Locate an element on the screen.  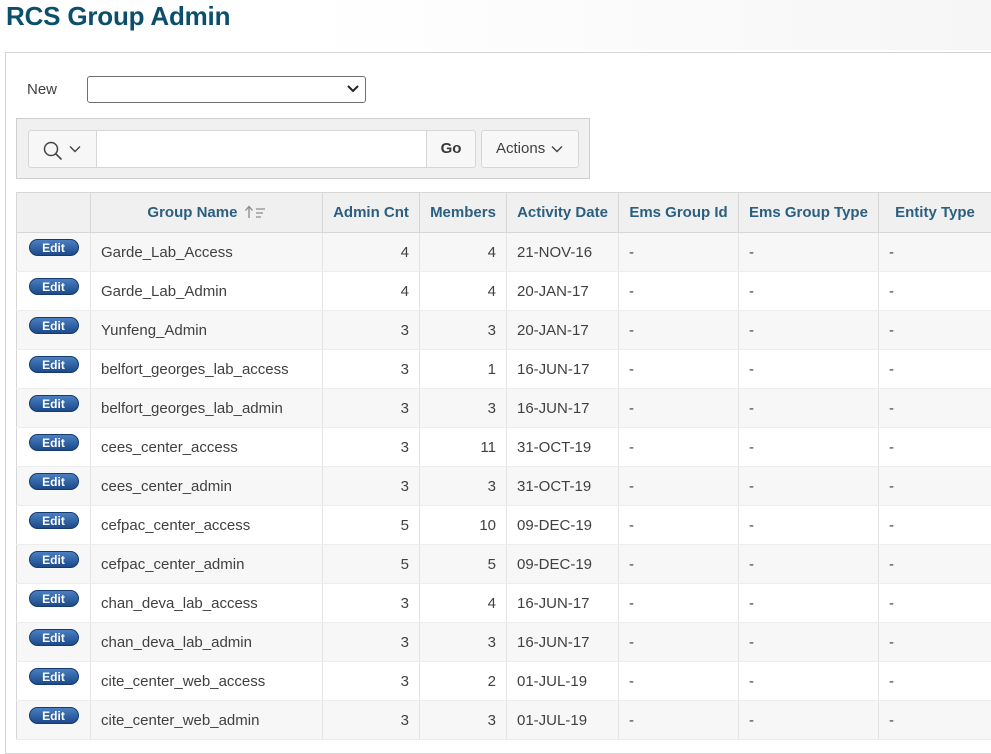
cell-members: 11 is located at coordinates (463, 447).